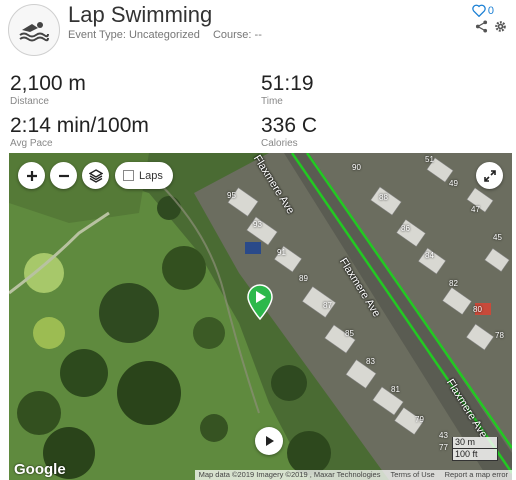  I want to click on expand-icon, so click(489, 175).